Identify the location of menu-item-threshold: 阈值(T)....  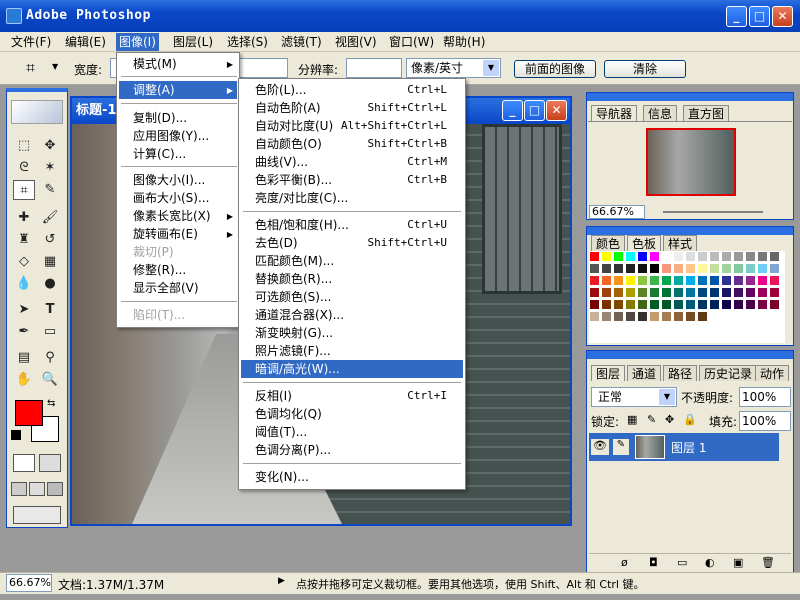
(352, 432).